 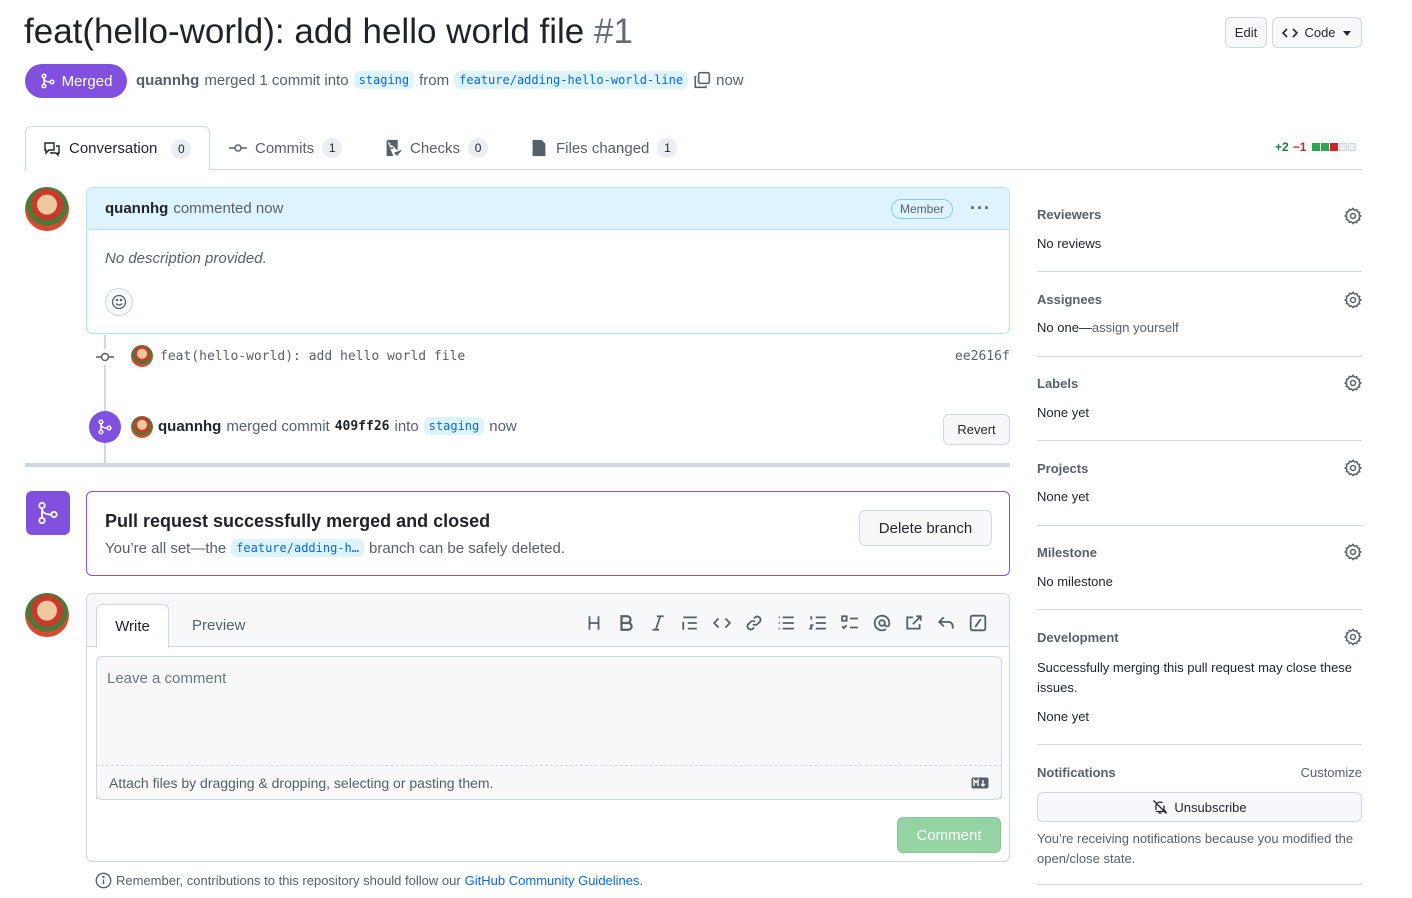 I want to click on development-heading: Development, so click(x=1078, y=637).